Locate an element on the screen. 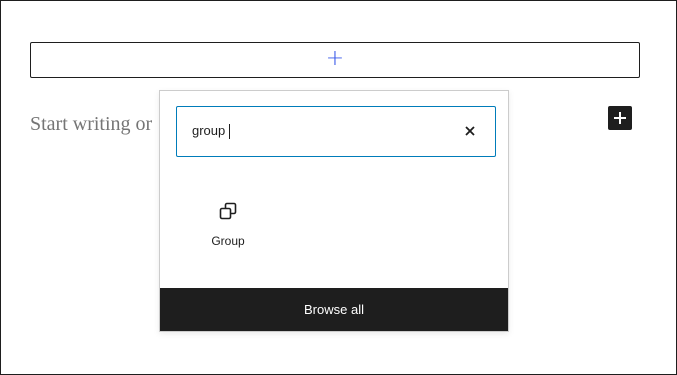 This screenshot has height=375, width=677. inline-add-block-button is located at coordinates (620, 118).